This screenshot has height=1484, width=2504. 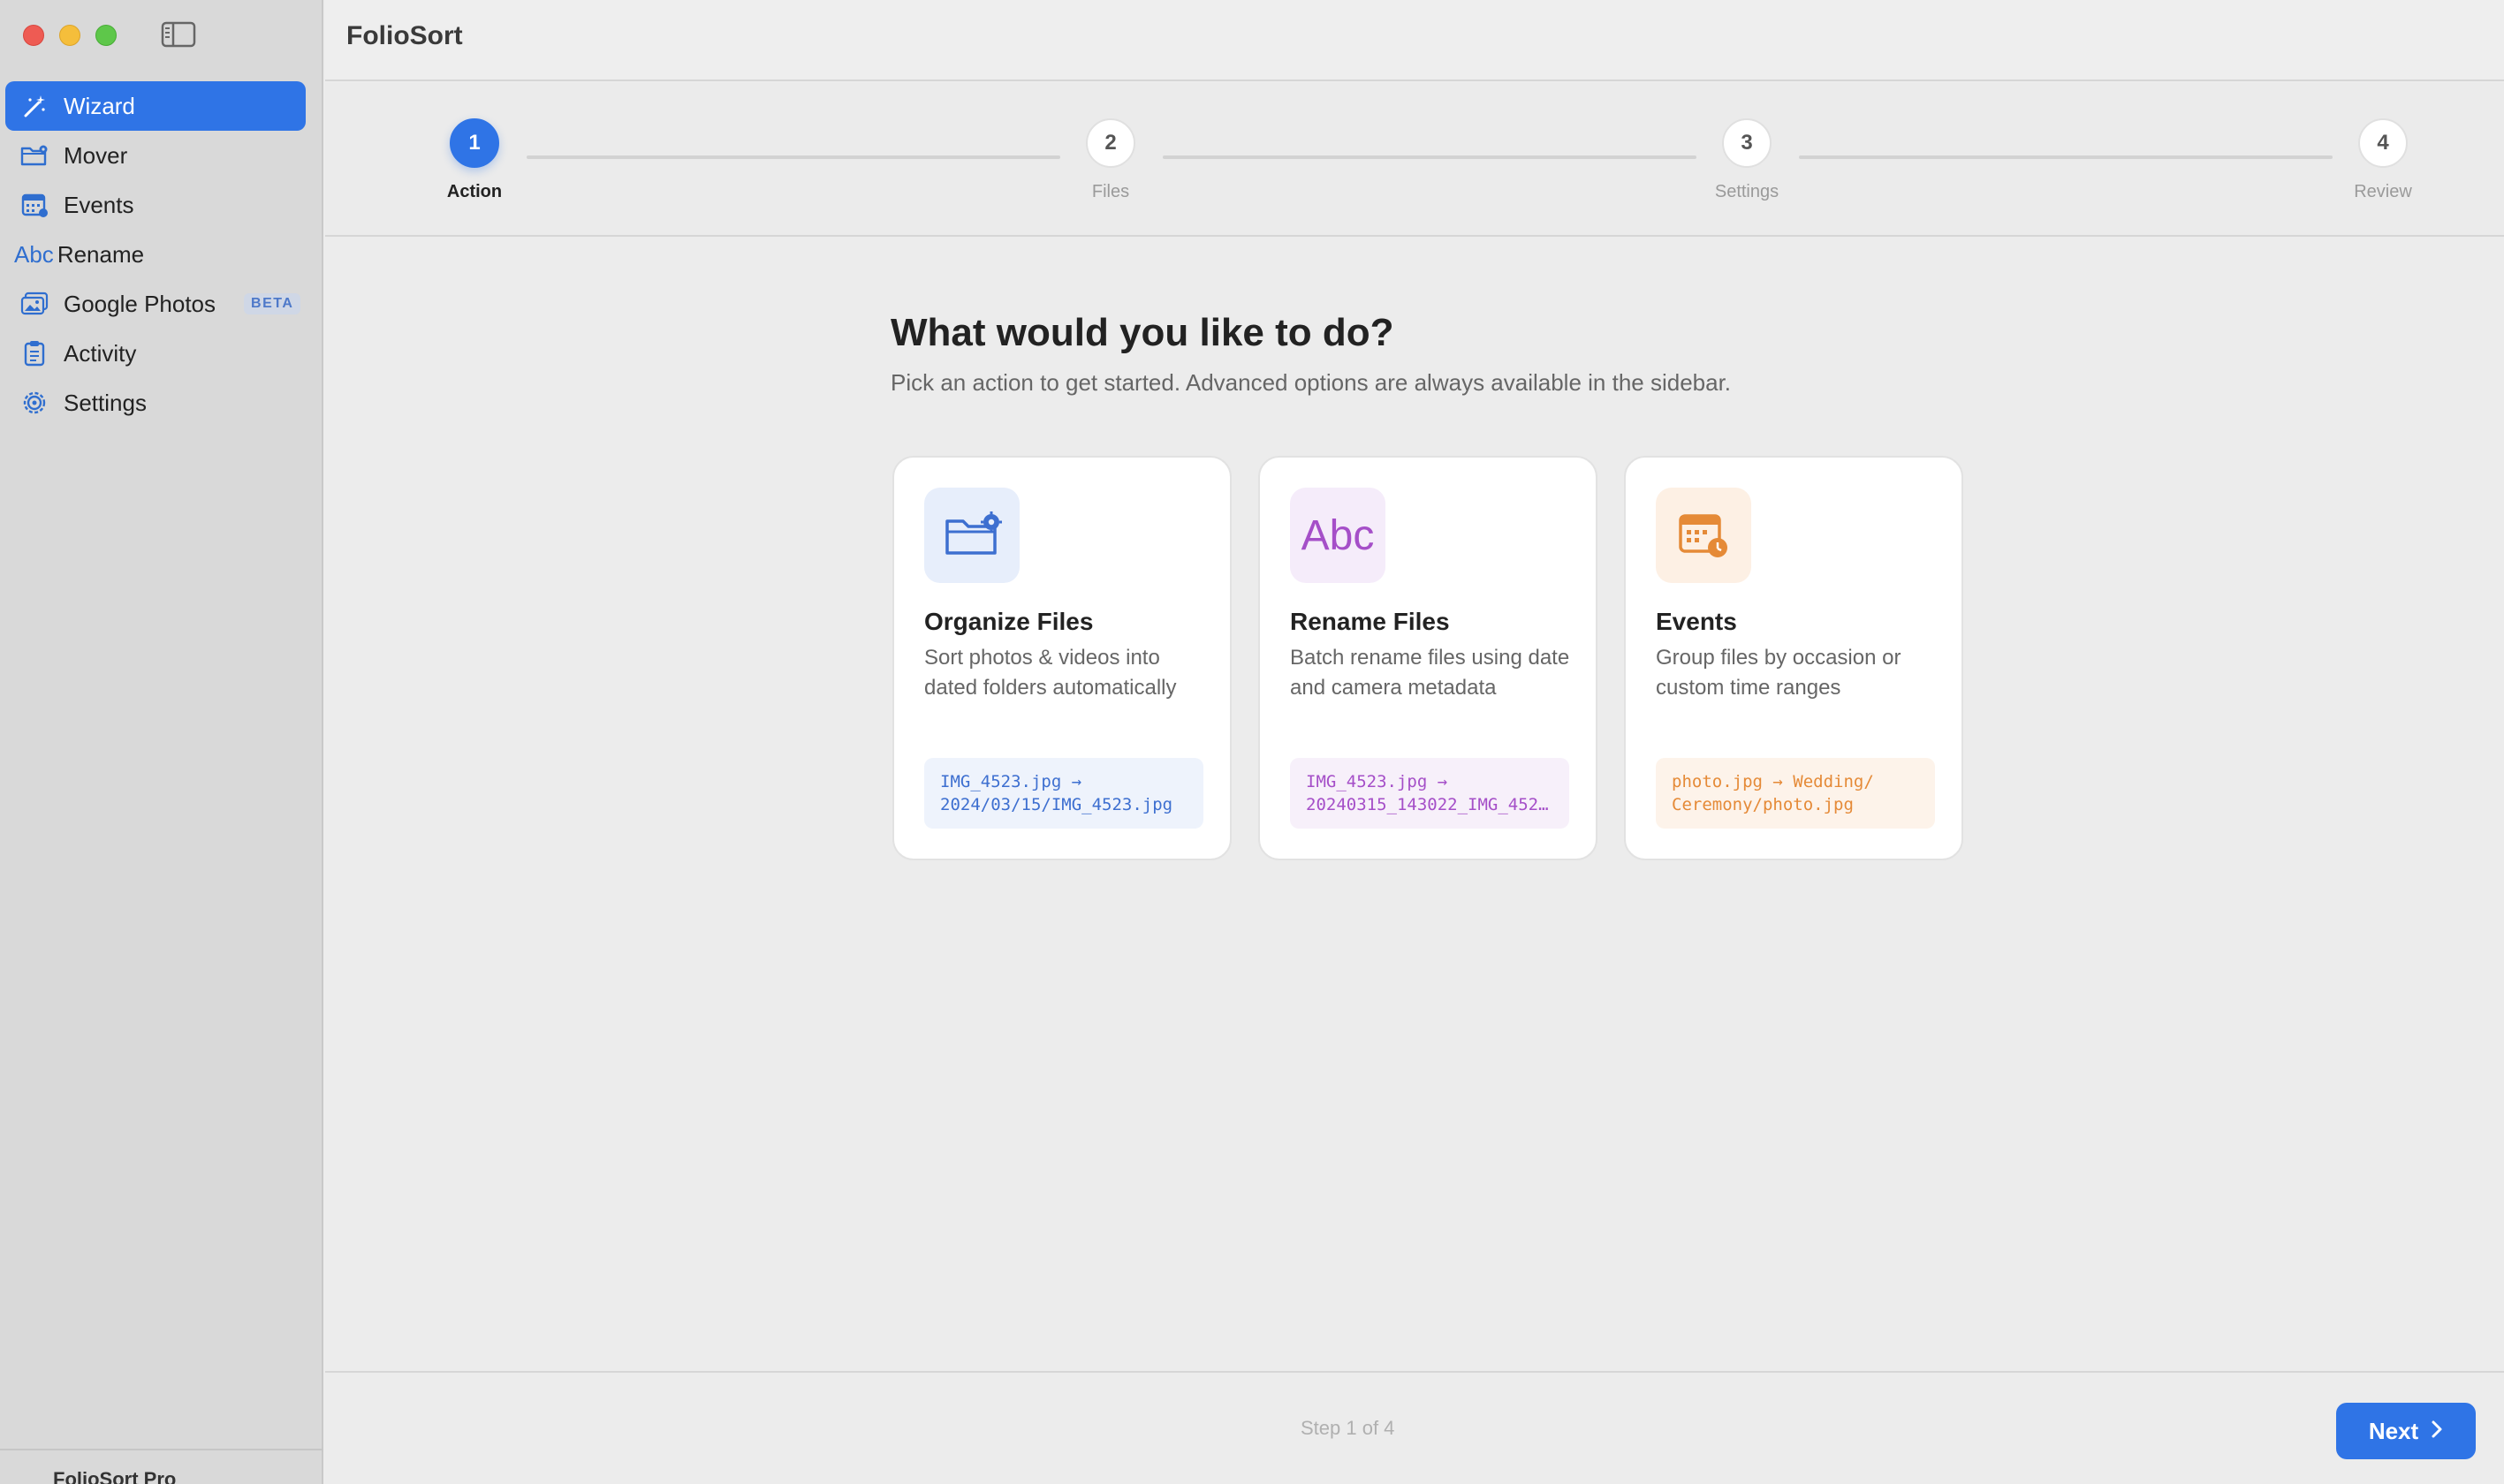 I want to click on sidebar-item-label: Events, so click(x=99, y=204).